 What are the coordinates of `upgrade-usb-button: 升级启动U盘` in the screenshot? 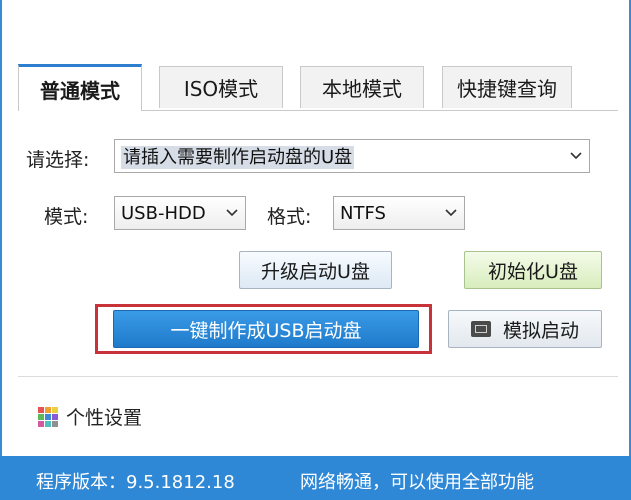 It's located at (315, 270).